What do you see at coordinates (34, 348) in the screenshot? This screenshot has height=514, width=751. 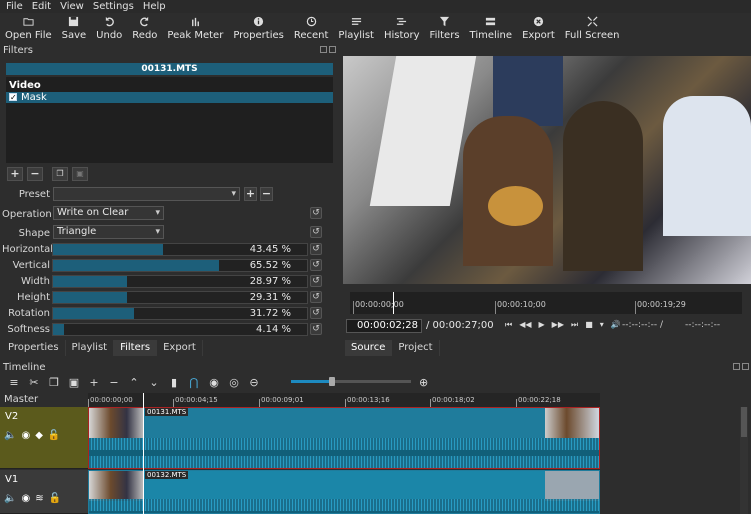 I see `tab-properties: Properties` at bounding box center [34, 348].